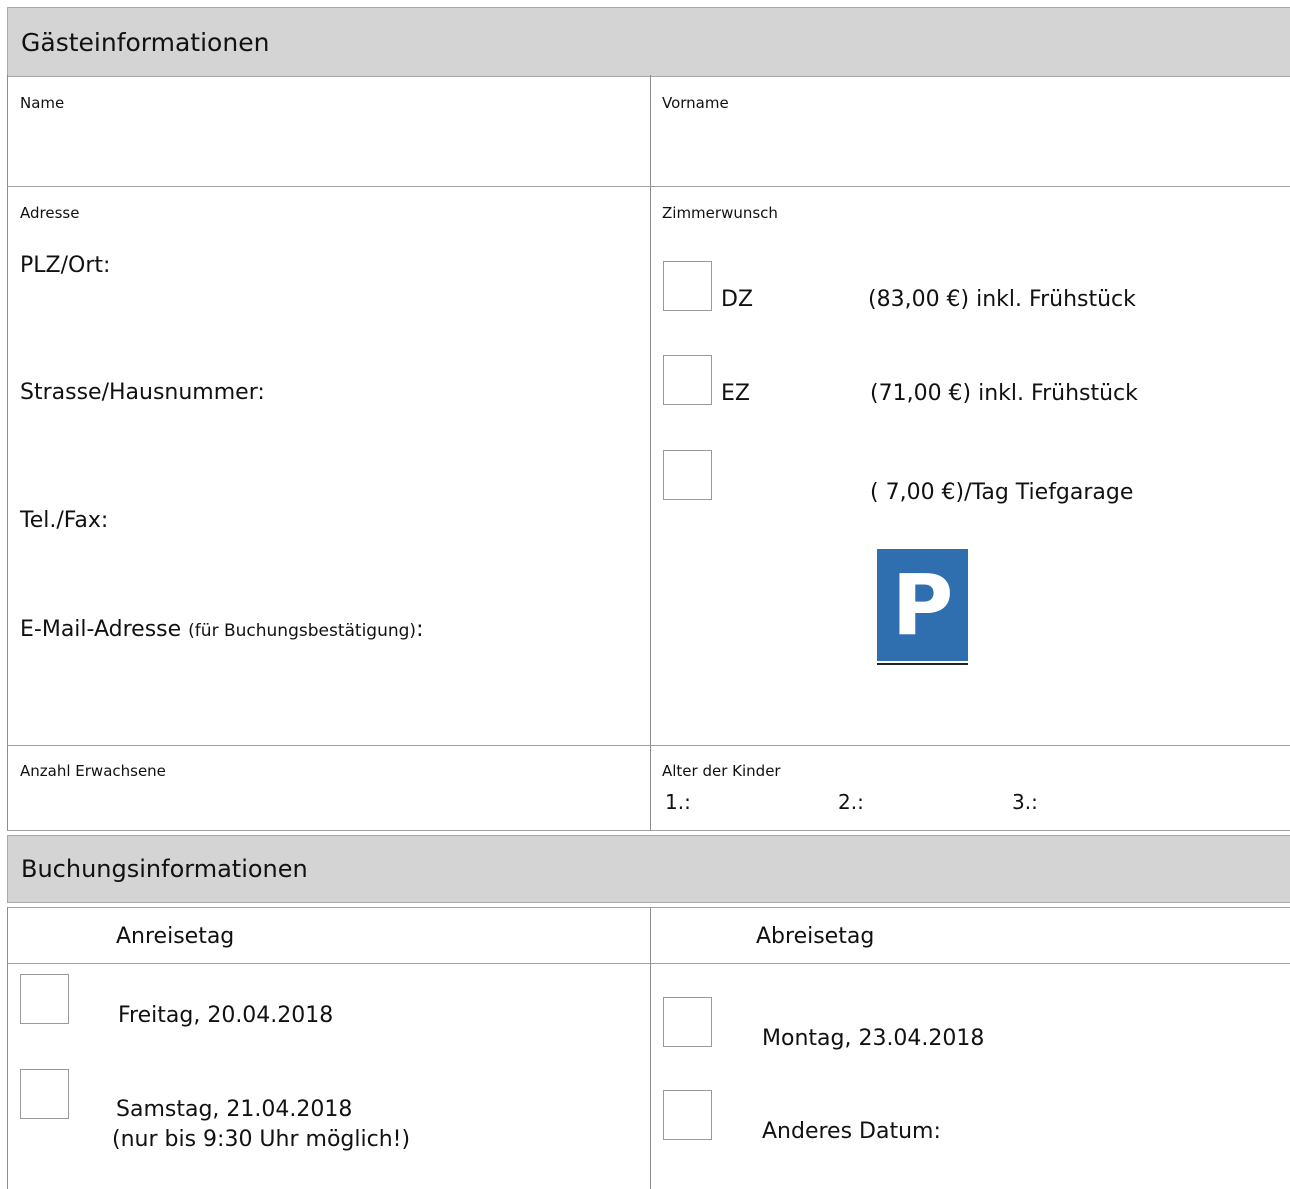 This screenshot has width=1290, height=1189. What do you see at coordinates (145, 42) in the screenshot?
I see `guest-info-title: Gästeinformationen` at bounding box center [145, 42].